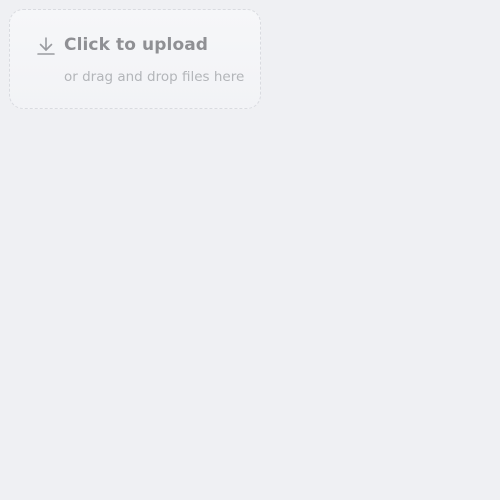  What do you see at coordinates (136, 45) in the screenshot?
I see `upload-title: Click to upload` at bounding box center [136, 45].